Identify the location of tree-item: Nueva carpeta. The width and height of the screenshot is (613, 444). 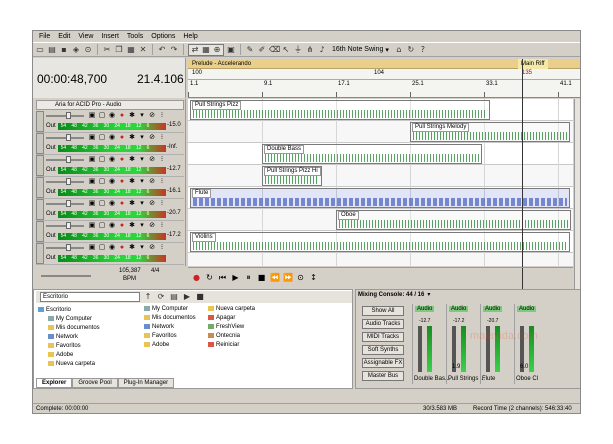
(88, 364).